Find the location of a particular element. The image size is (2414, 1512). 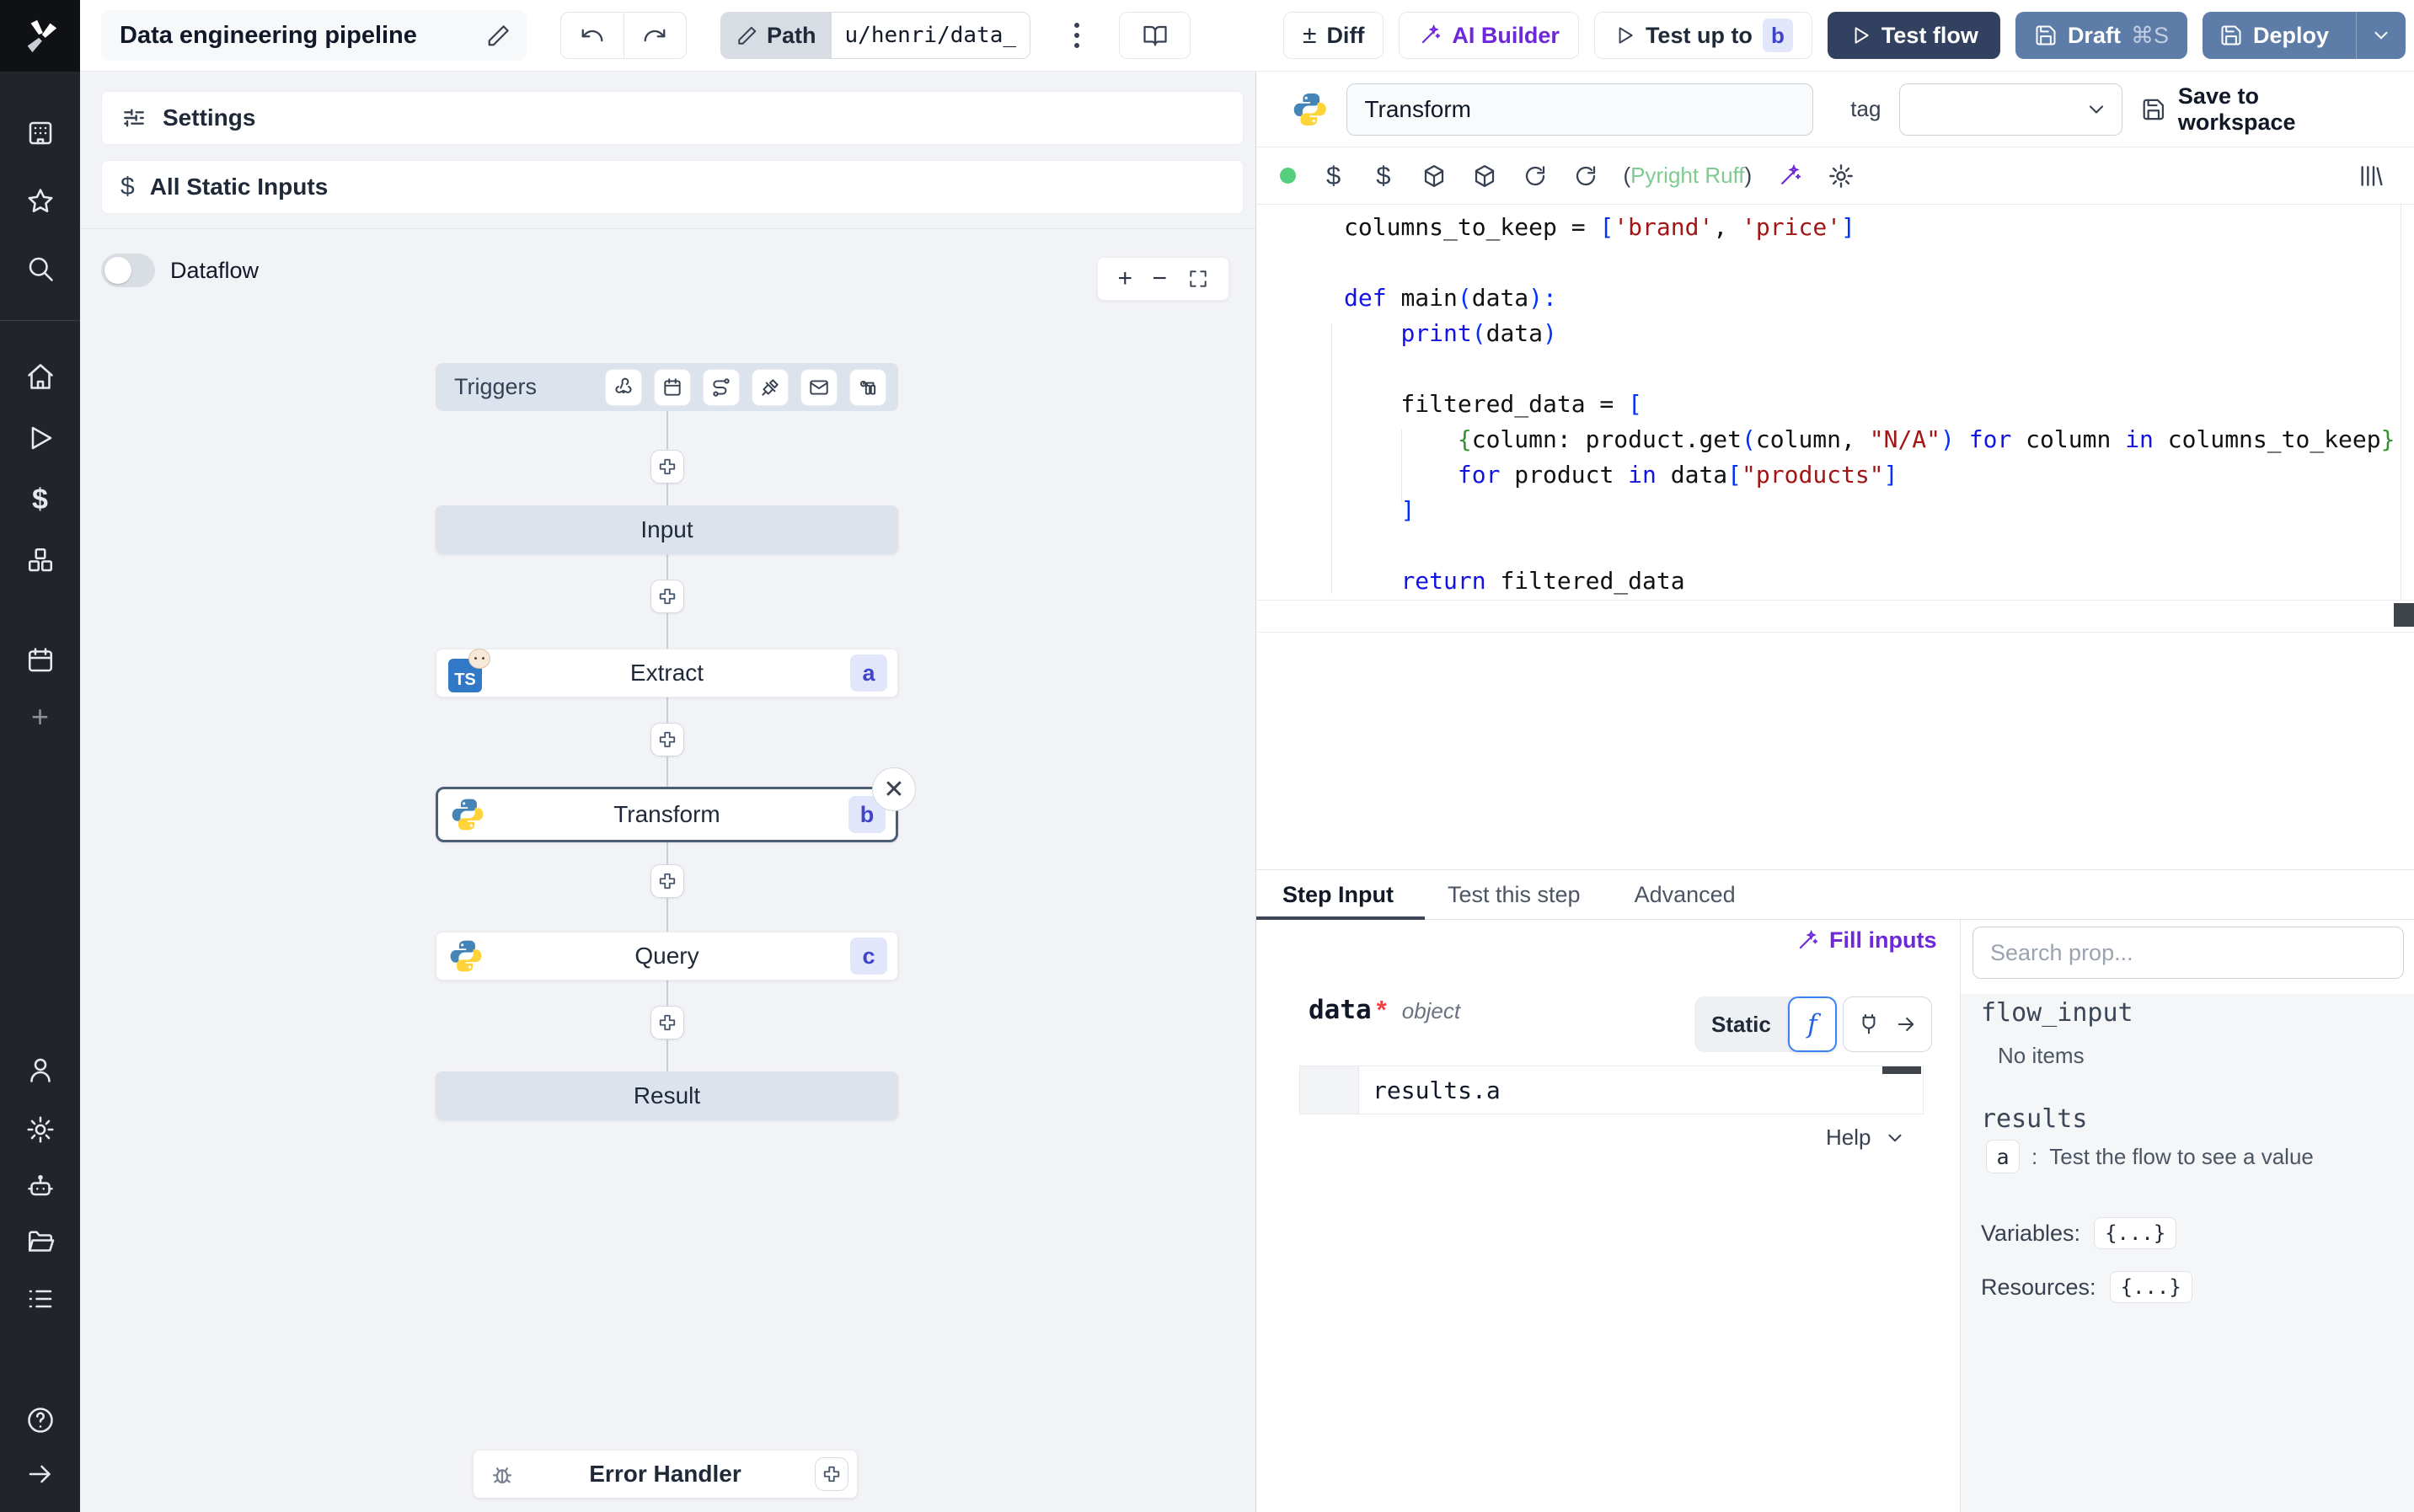

fit-view-button is located at coordinates (1198, 279).